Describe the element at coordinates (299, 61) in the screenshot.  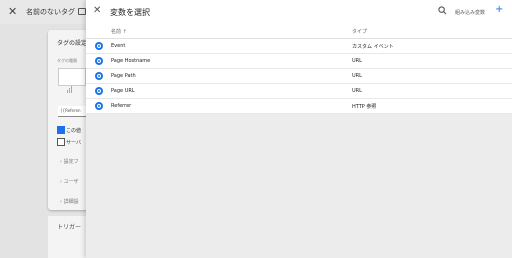
I see `table-row: Page Hostname URL` at that location.